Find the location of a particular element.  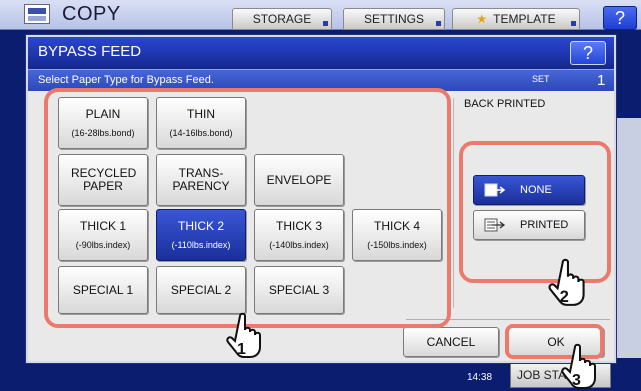

tab-template-label: TEMPLATE is located at coordinates (524, 19).